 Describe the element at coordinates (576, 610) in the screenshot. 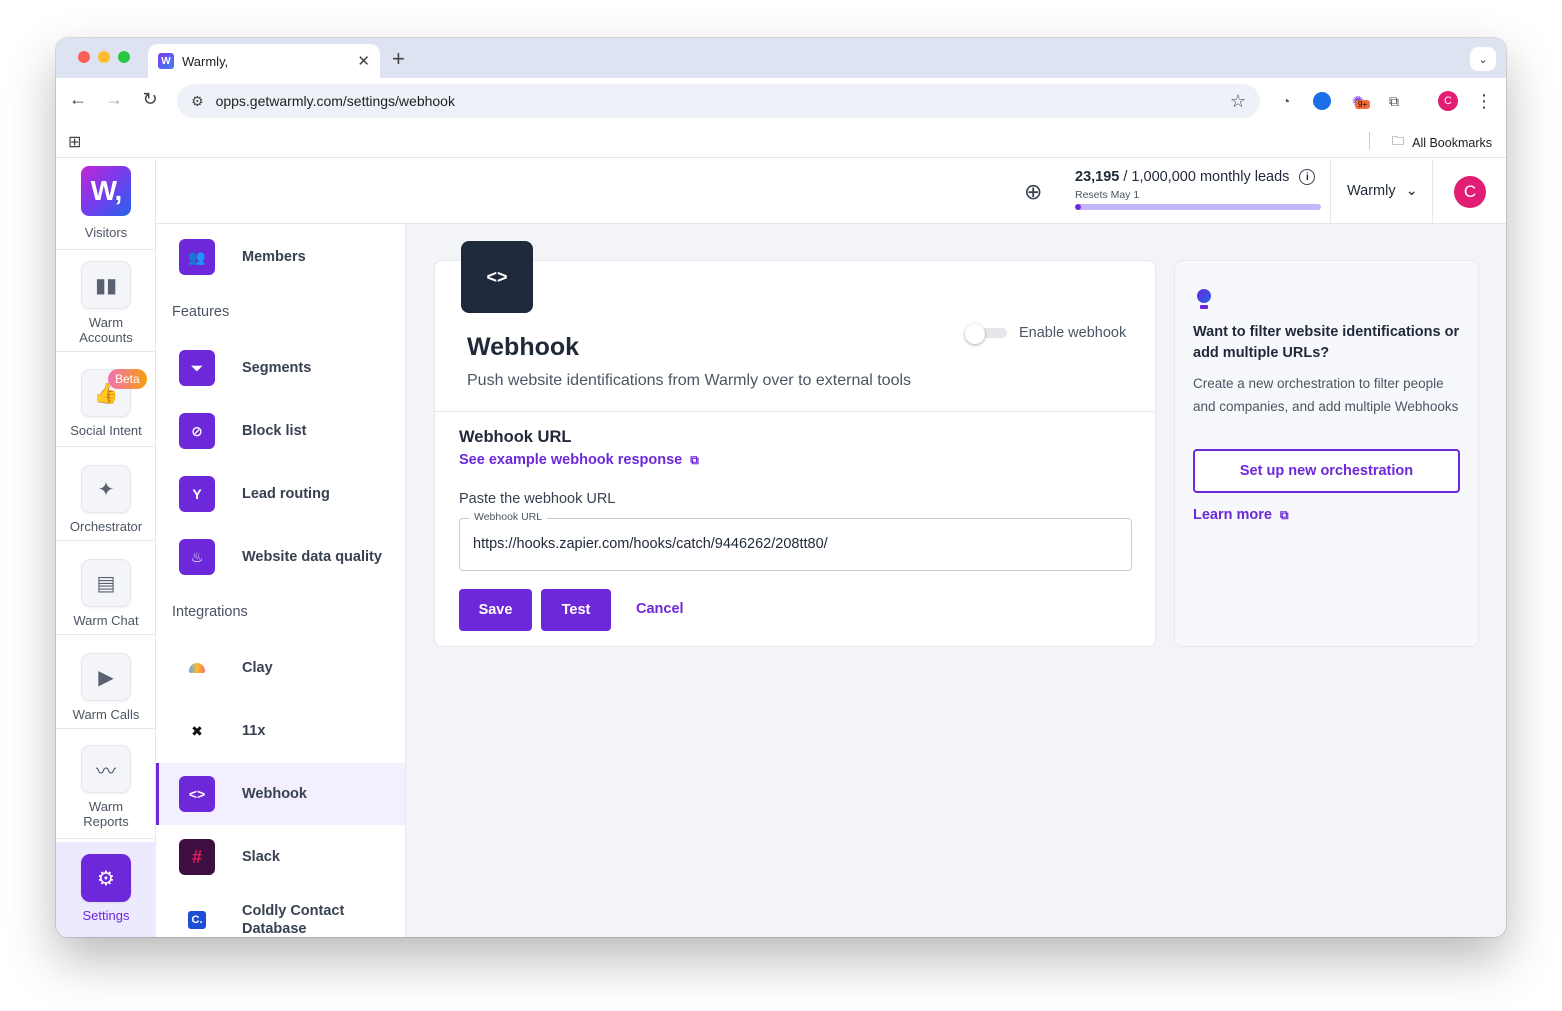

I see `test-button: Test` at that location.